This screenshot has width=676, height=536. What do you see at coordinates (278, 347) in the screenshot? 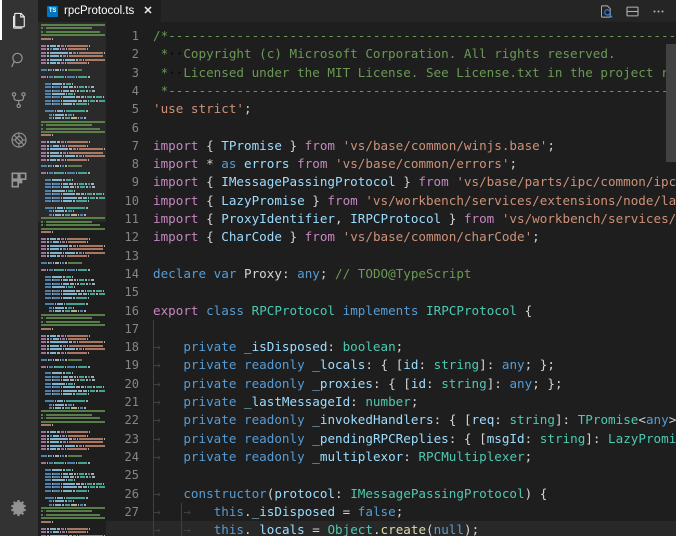
I see `code-line: → private _isDisposed: boolean;` at bounding box center [278, 347].